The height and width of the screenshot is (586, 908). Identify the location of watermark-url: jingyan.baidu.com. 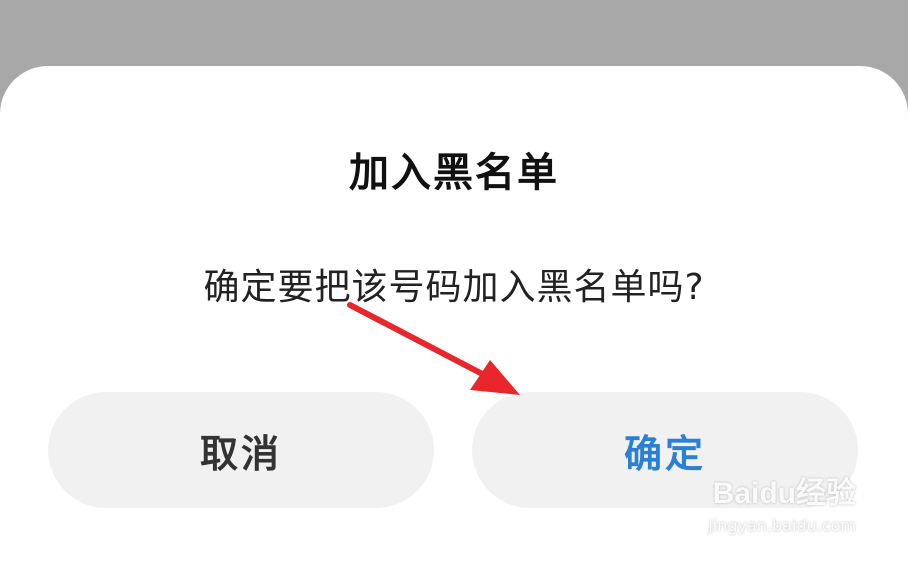
(782, 525).